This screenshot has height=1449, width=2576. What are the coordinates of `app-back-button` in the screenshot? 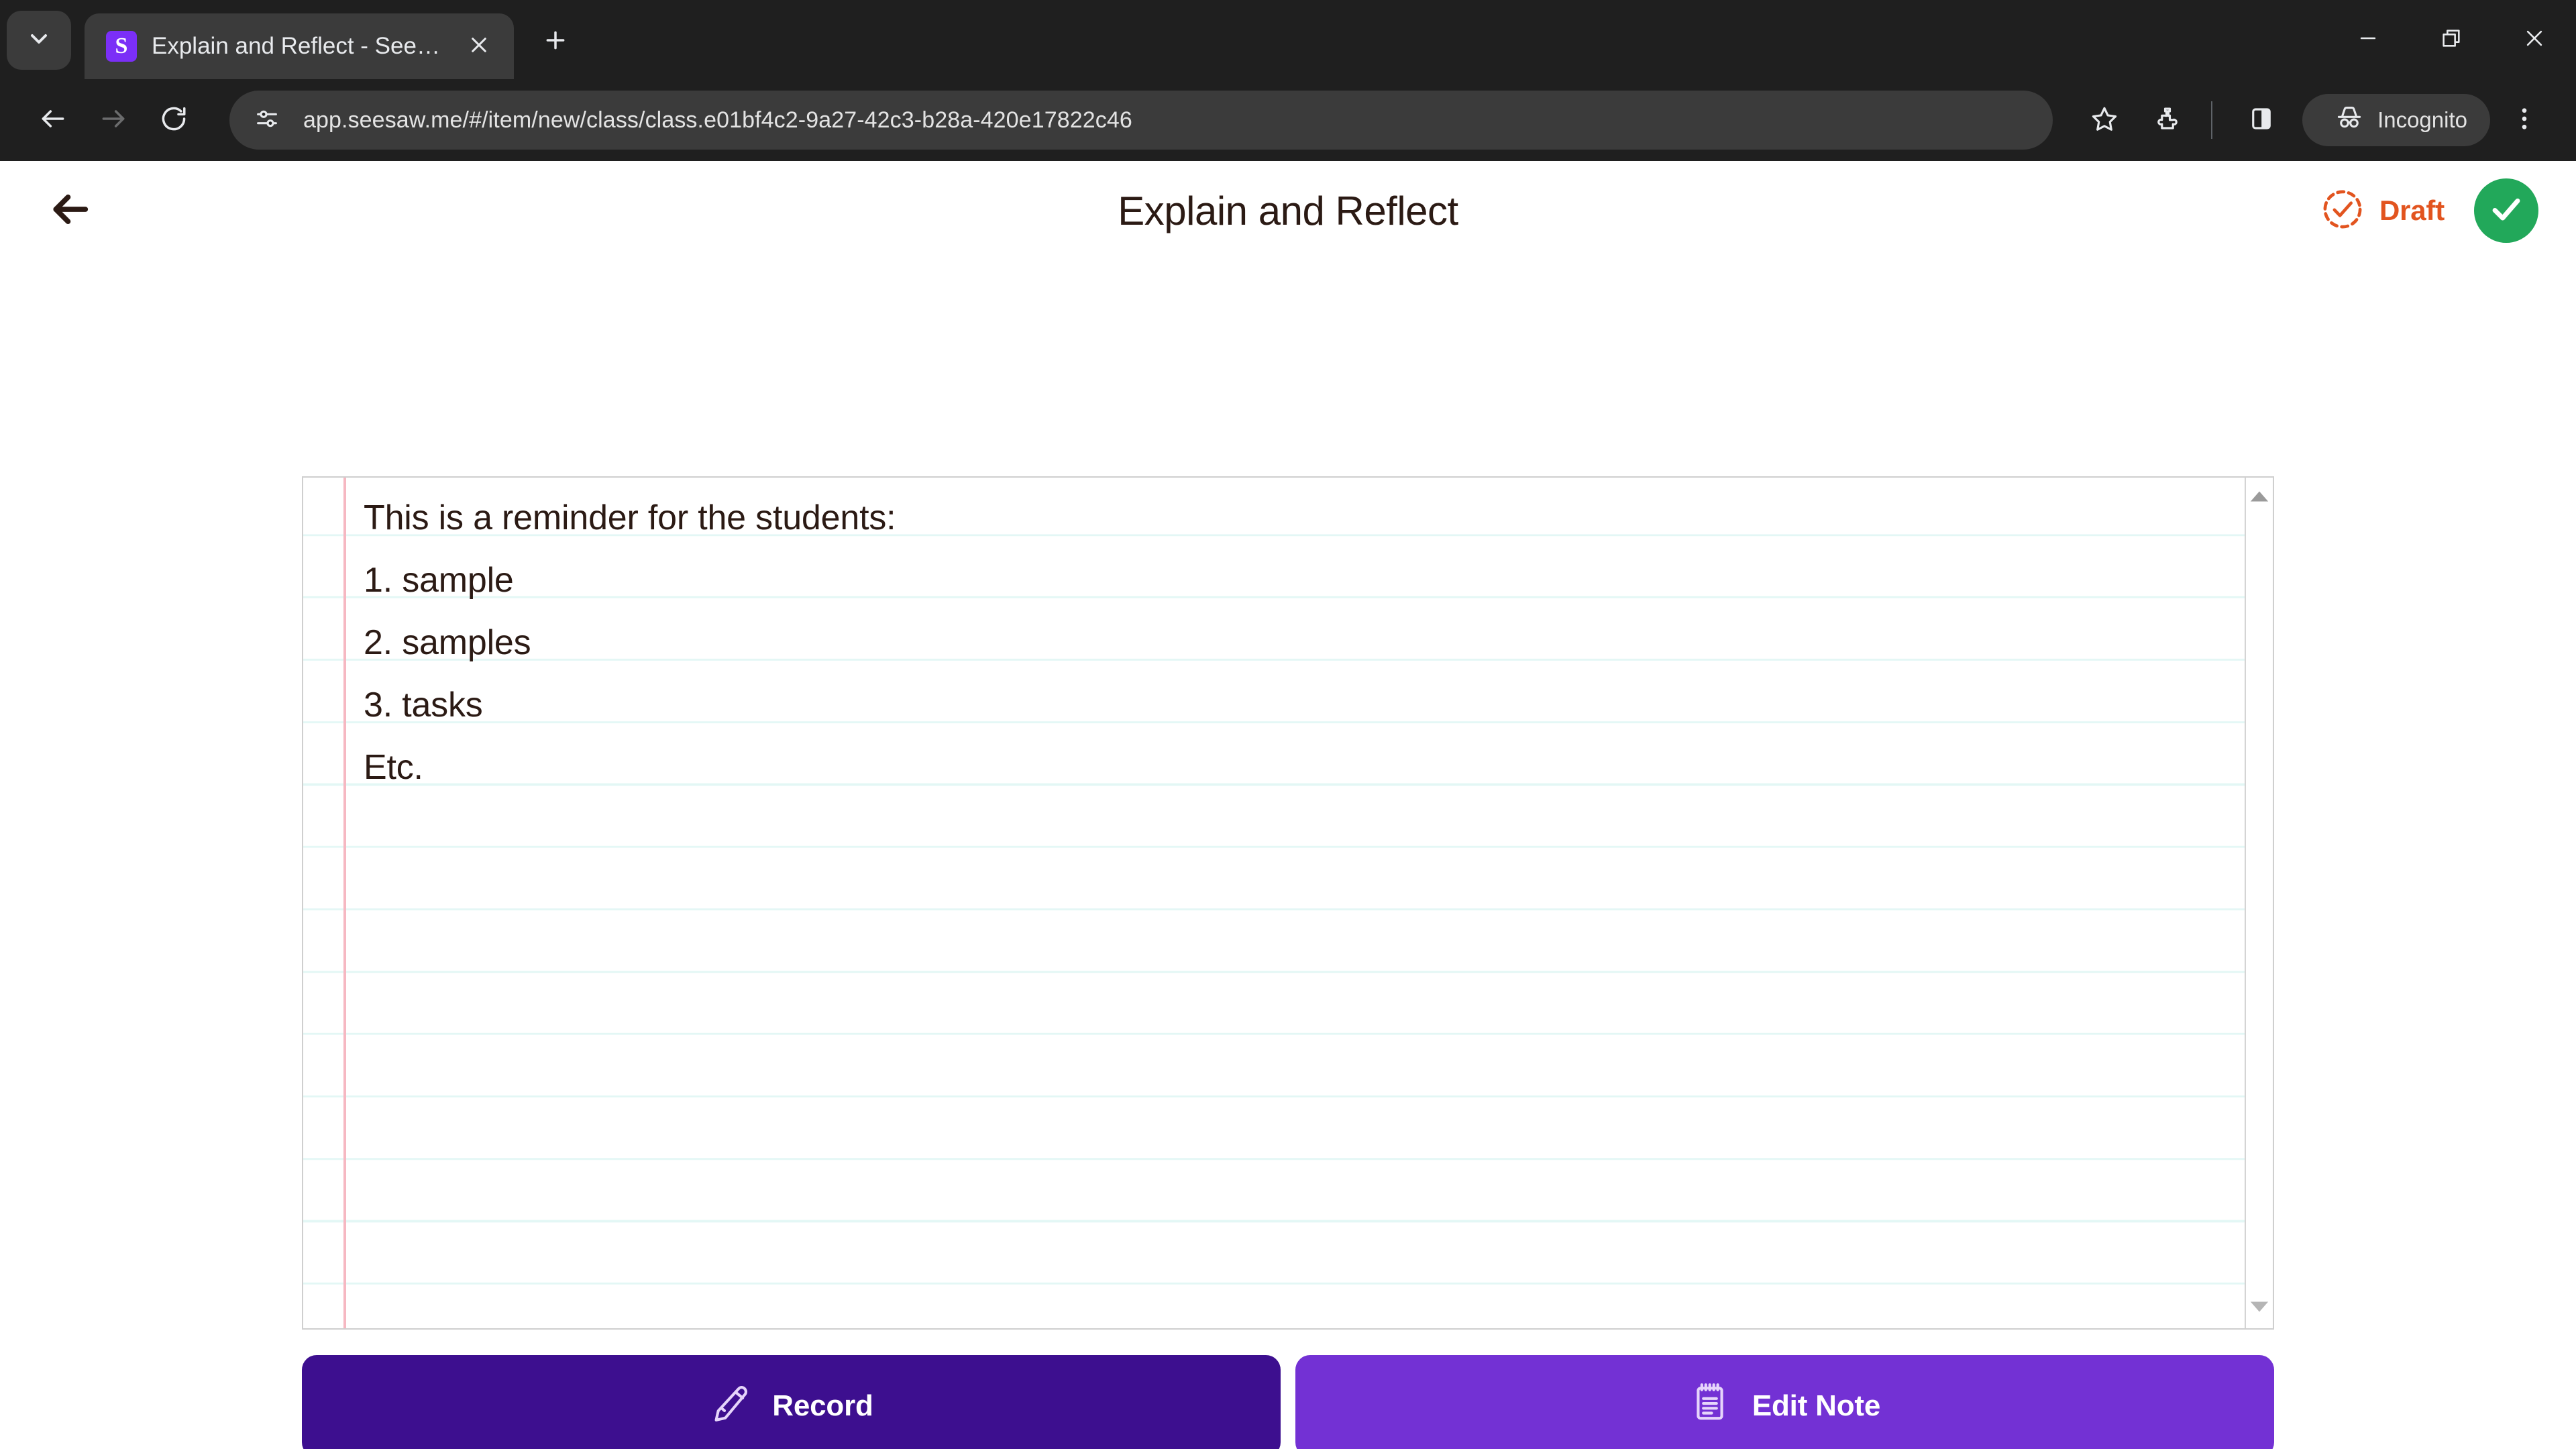 It's located at (70, 210).